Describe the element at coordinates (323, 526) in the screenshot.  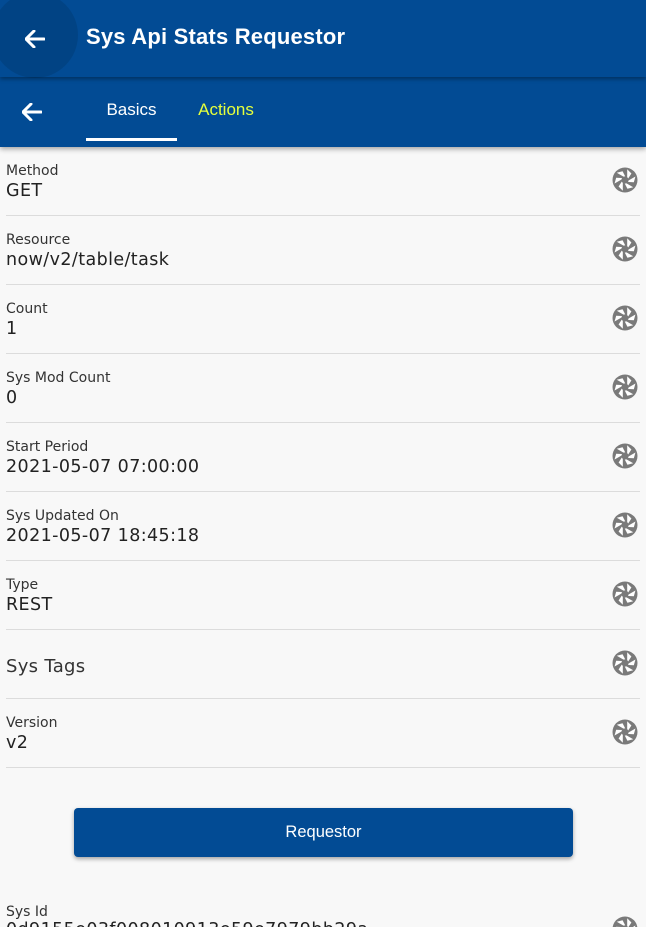
I see `field-row-sys-updated-on: Sys Updated On 2021-05-07 18:45:18` at that location.